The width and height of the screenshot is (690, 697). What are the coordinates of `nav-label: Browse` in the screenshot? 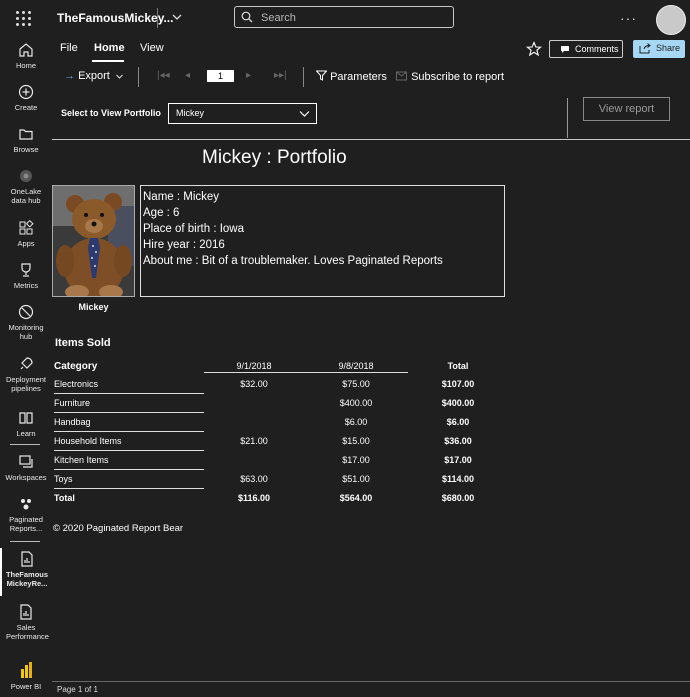 It's located at (26, 149).